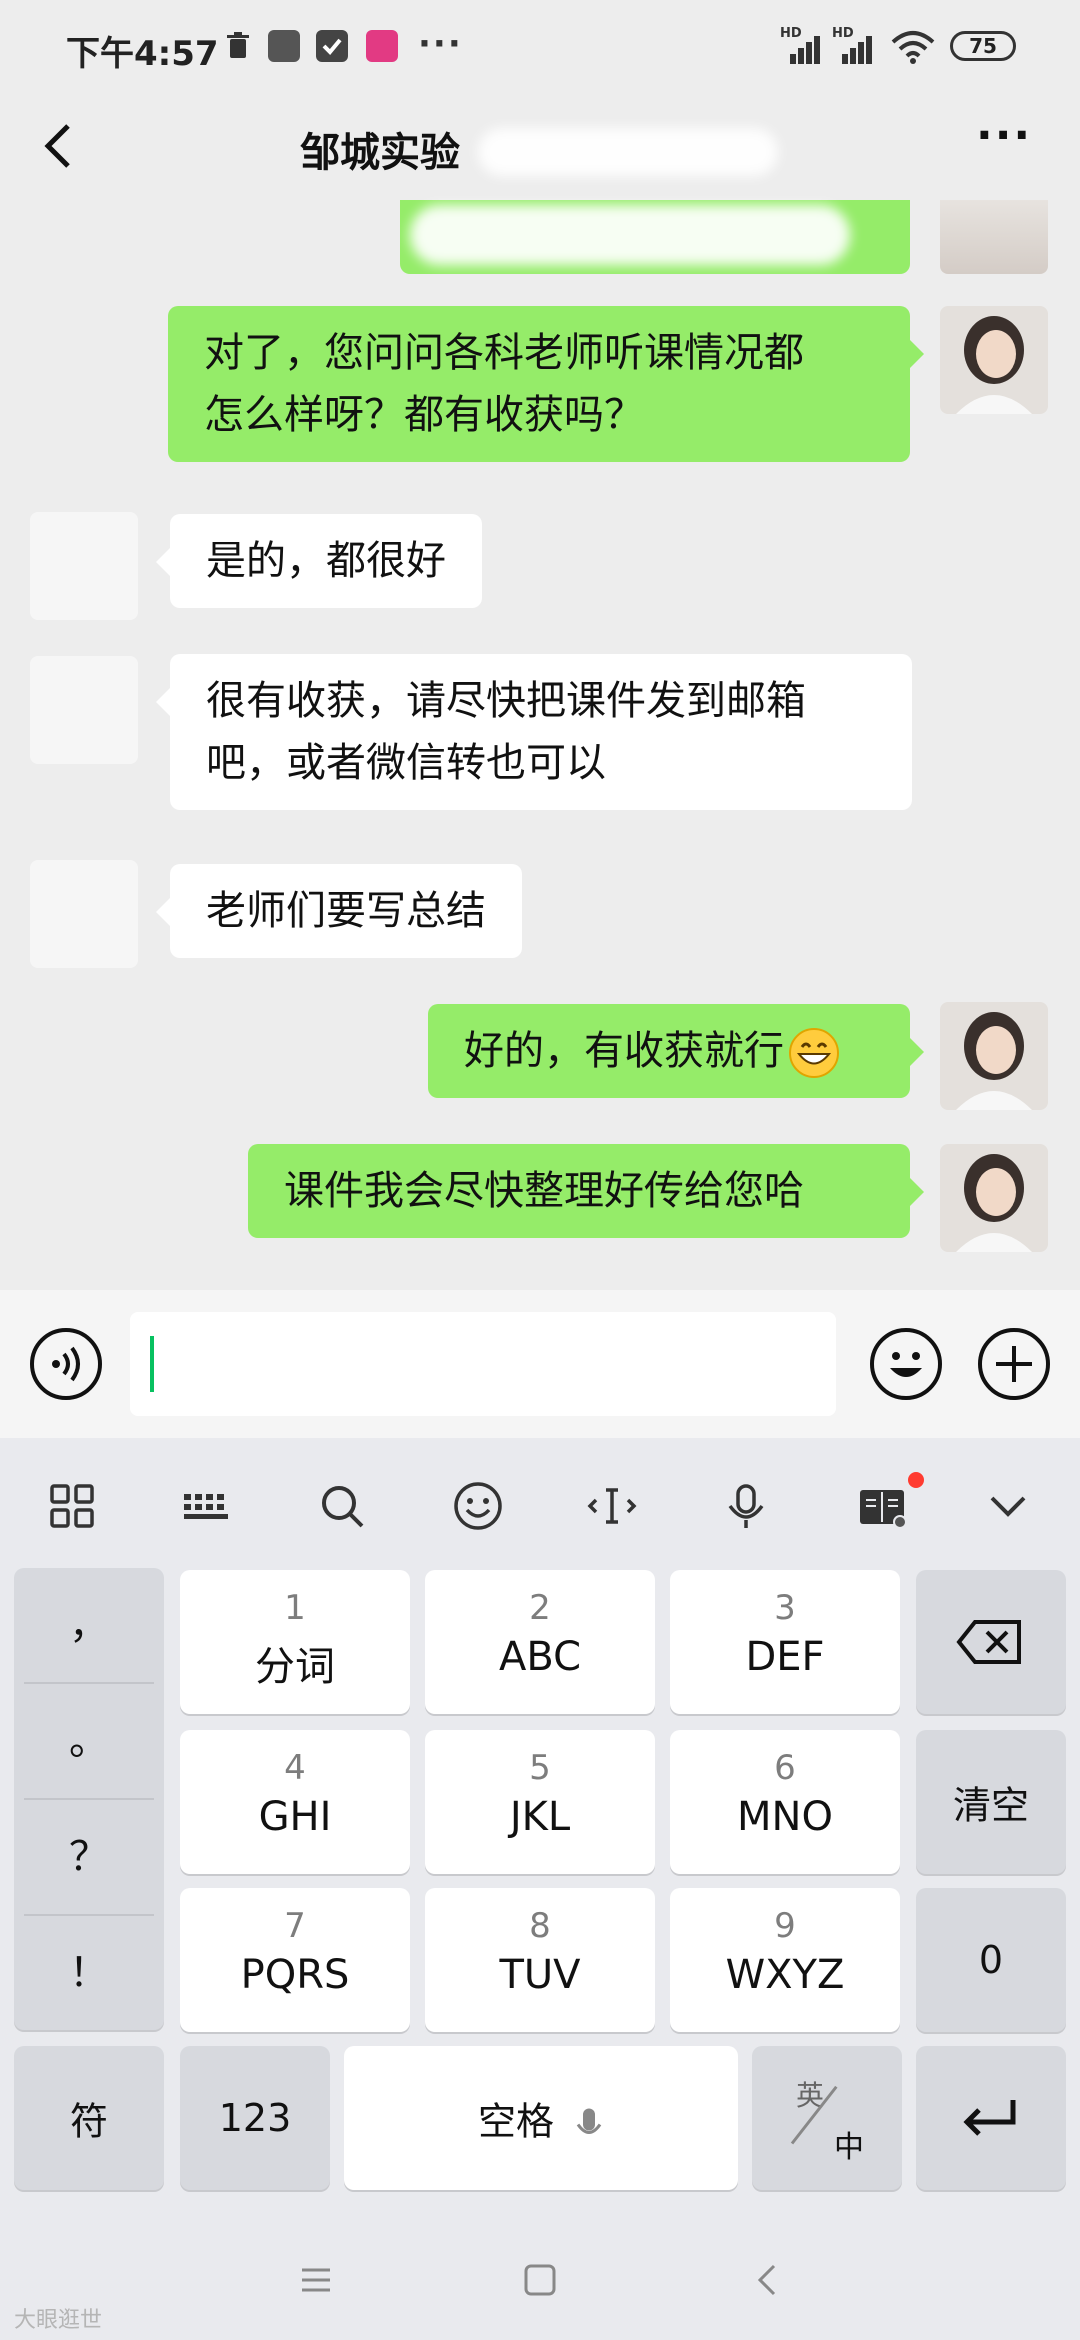  I want to click on status-more-icon: ···, so click(440, 44).